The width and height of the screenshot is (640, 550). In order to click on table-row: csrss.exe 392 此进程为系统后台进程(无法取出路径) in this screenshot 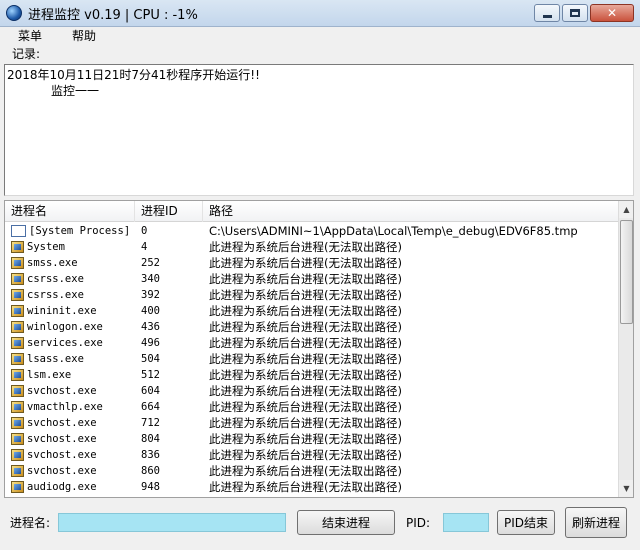, I will do `click(311, 295)`.